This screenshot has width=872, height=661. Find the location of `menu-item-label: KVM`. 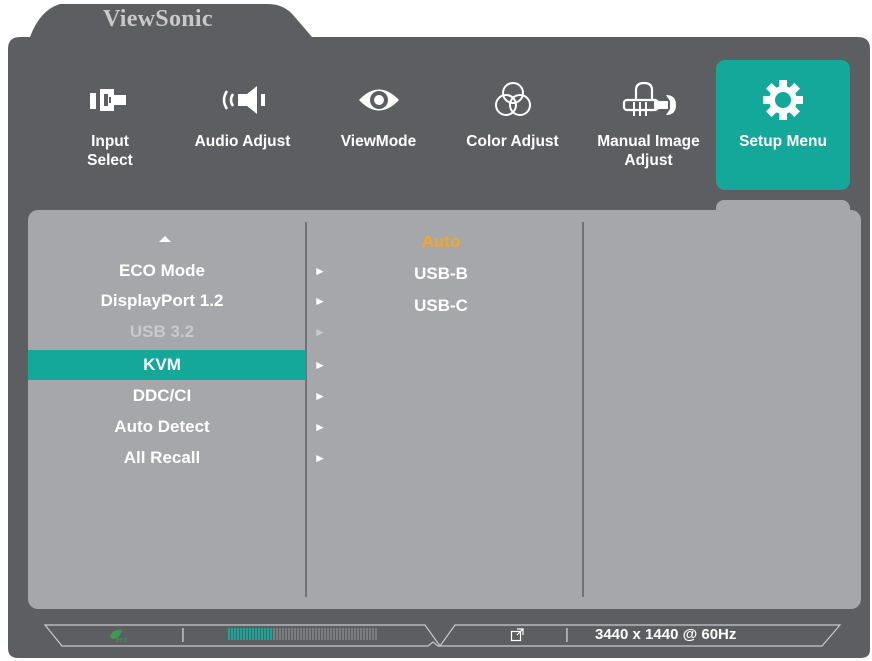

menu-item-label: KVM is located at coordinates (162, 364).